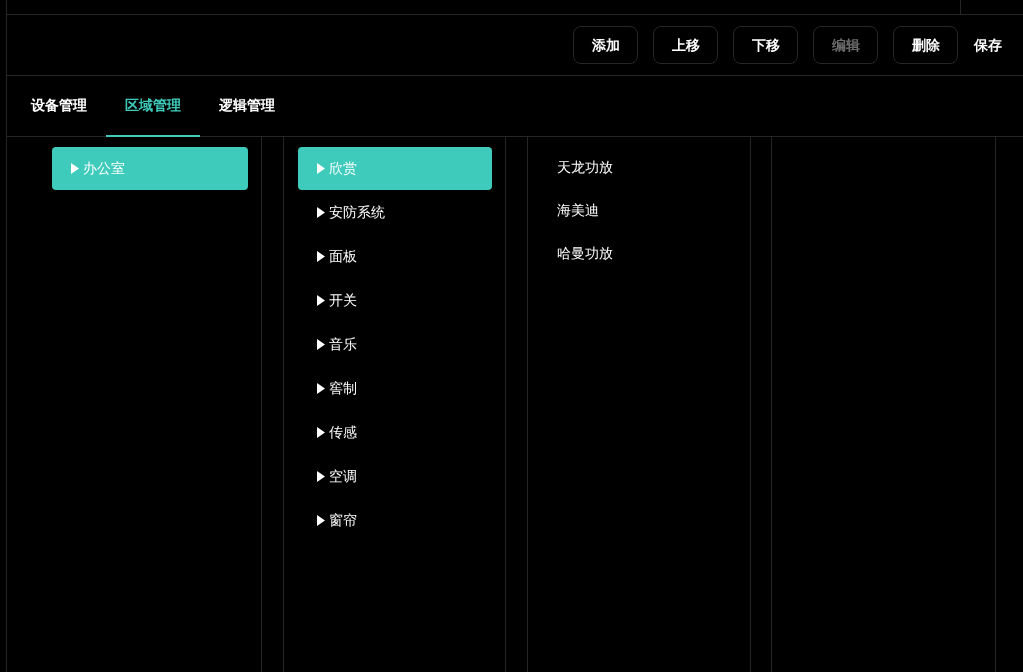  I want to click on tab: 设备管理, so click(59, 106).